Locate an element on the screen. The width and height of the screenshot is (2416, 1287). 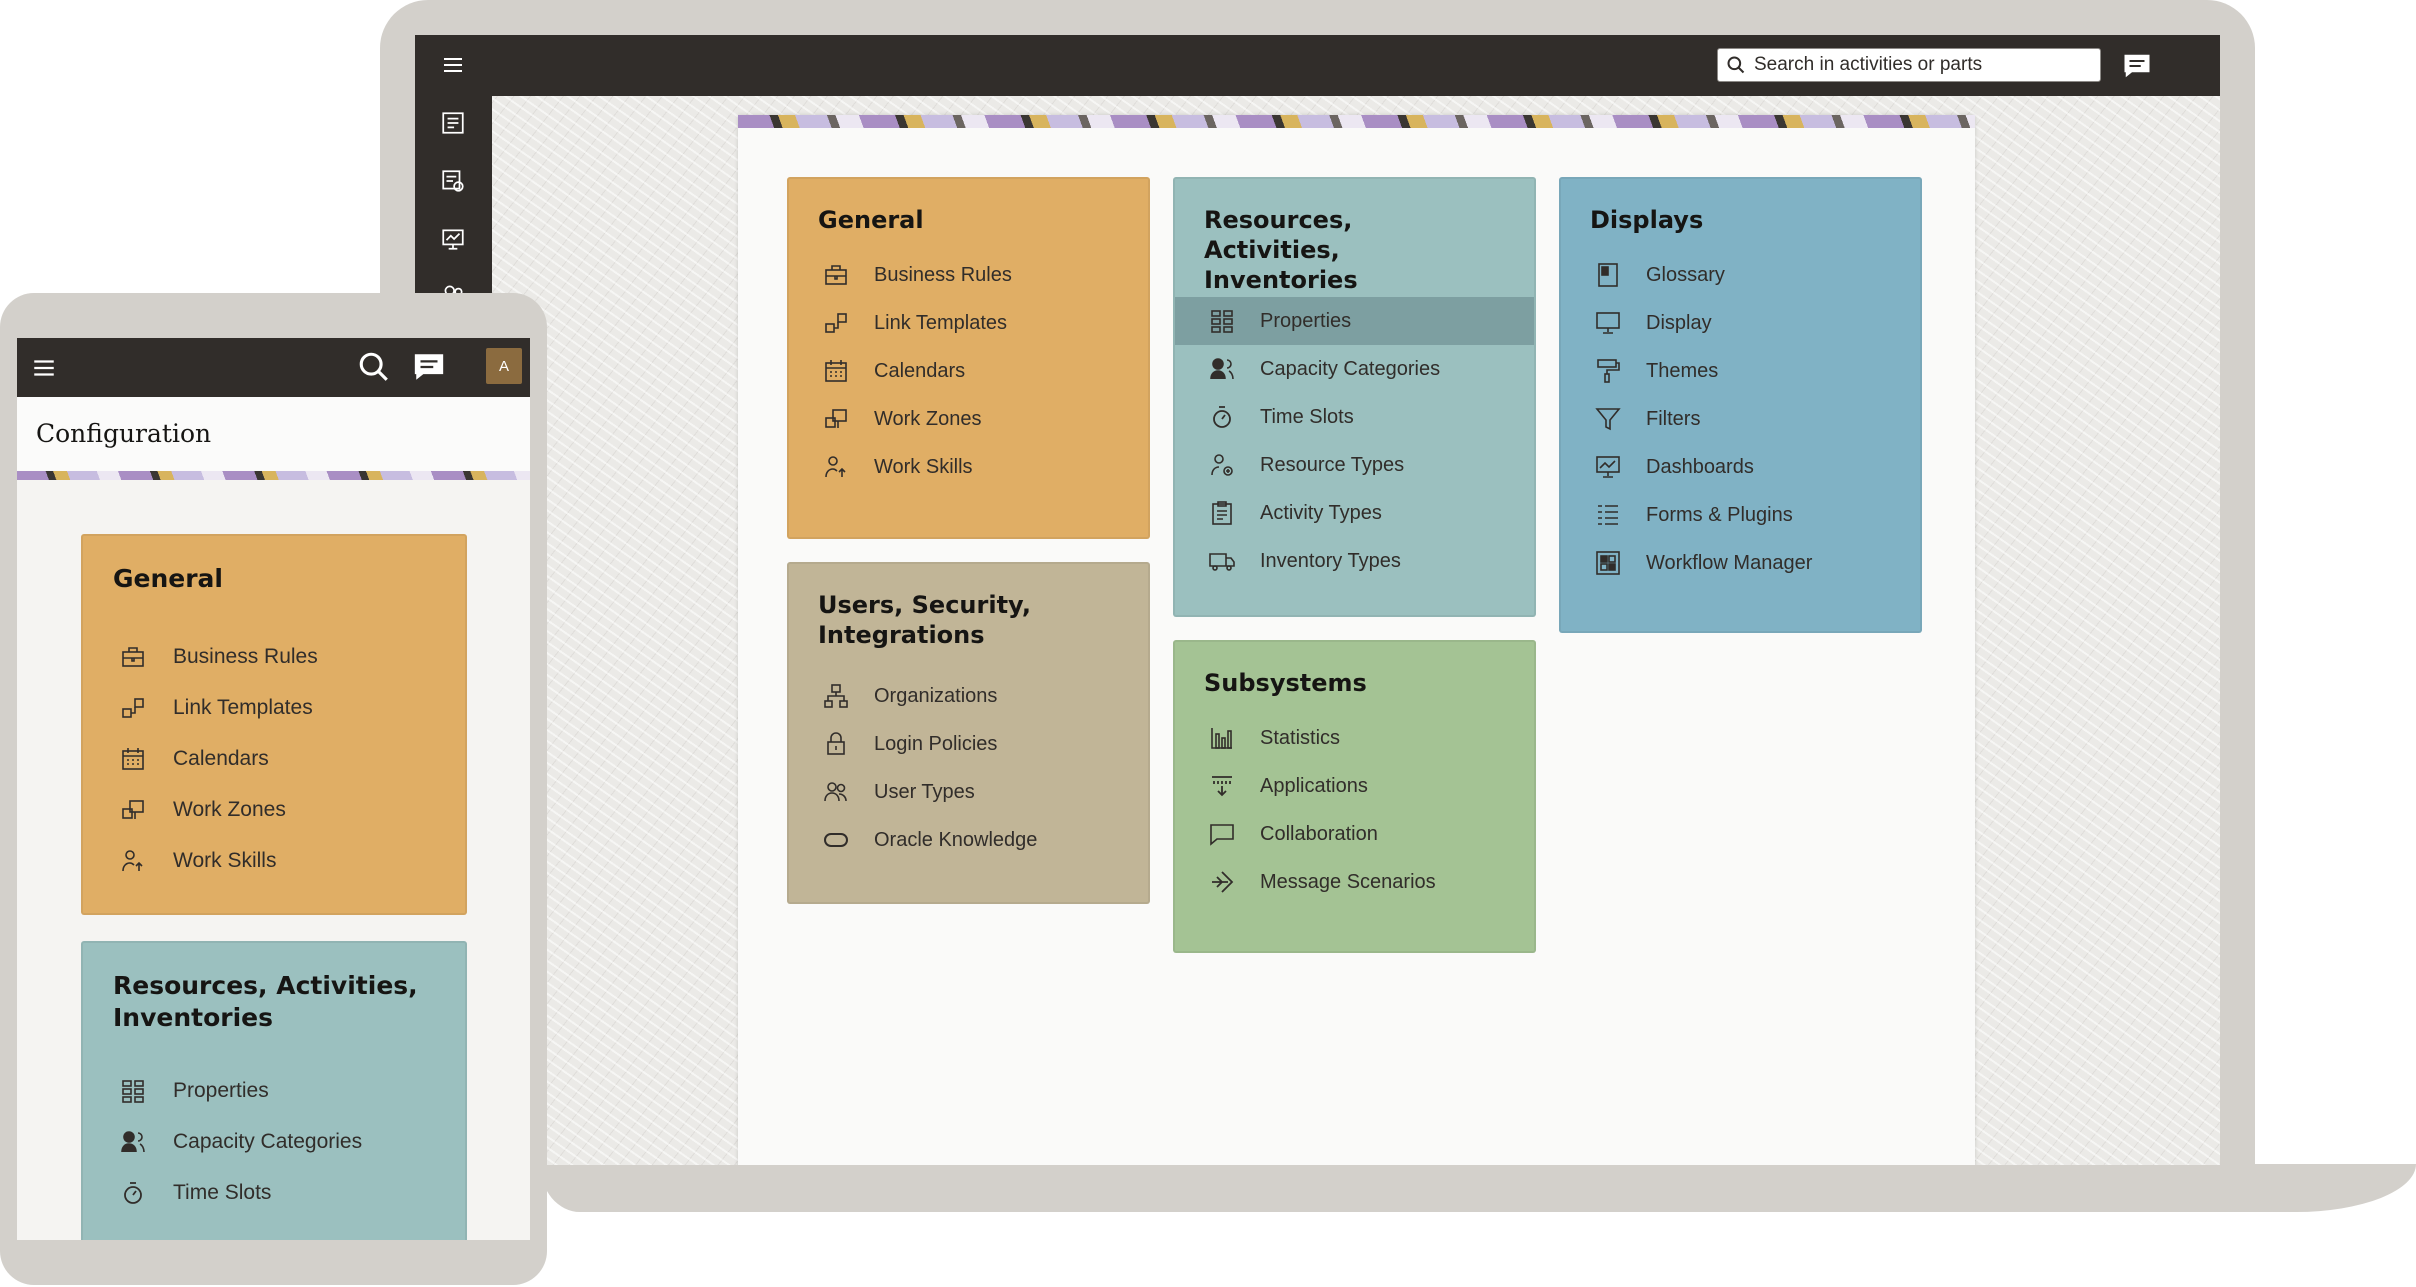
speech-bubble-icon is located at coordinates (1222, 834).